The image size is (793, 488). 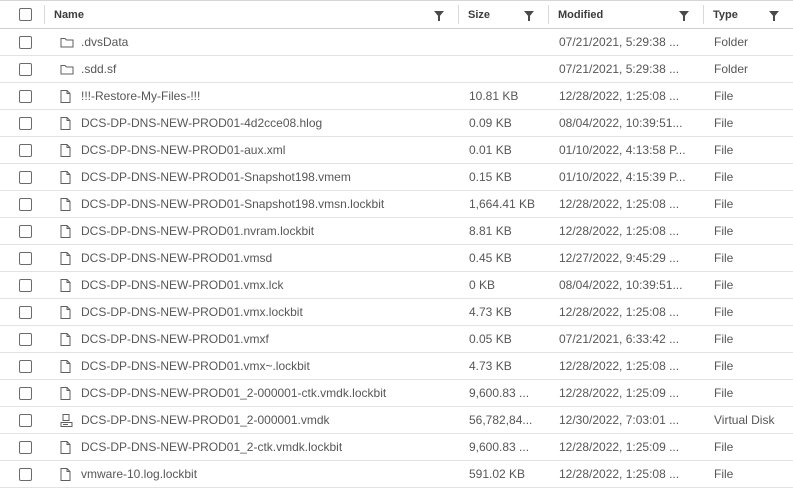 What do you see at coordinates (503, 14) in the screenshot?
I see `column-header-size: Size` at bounding box center [503, 14].